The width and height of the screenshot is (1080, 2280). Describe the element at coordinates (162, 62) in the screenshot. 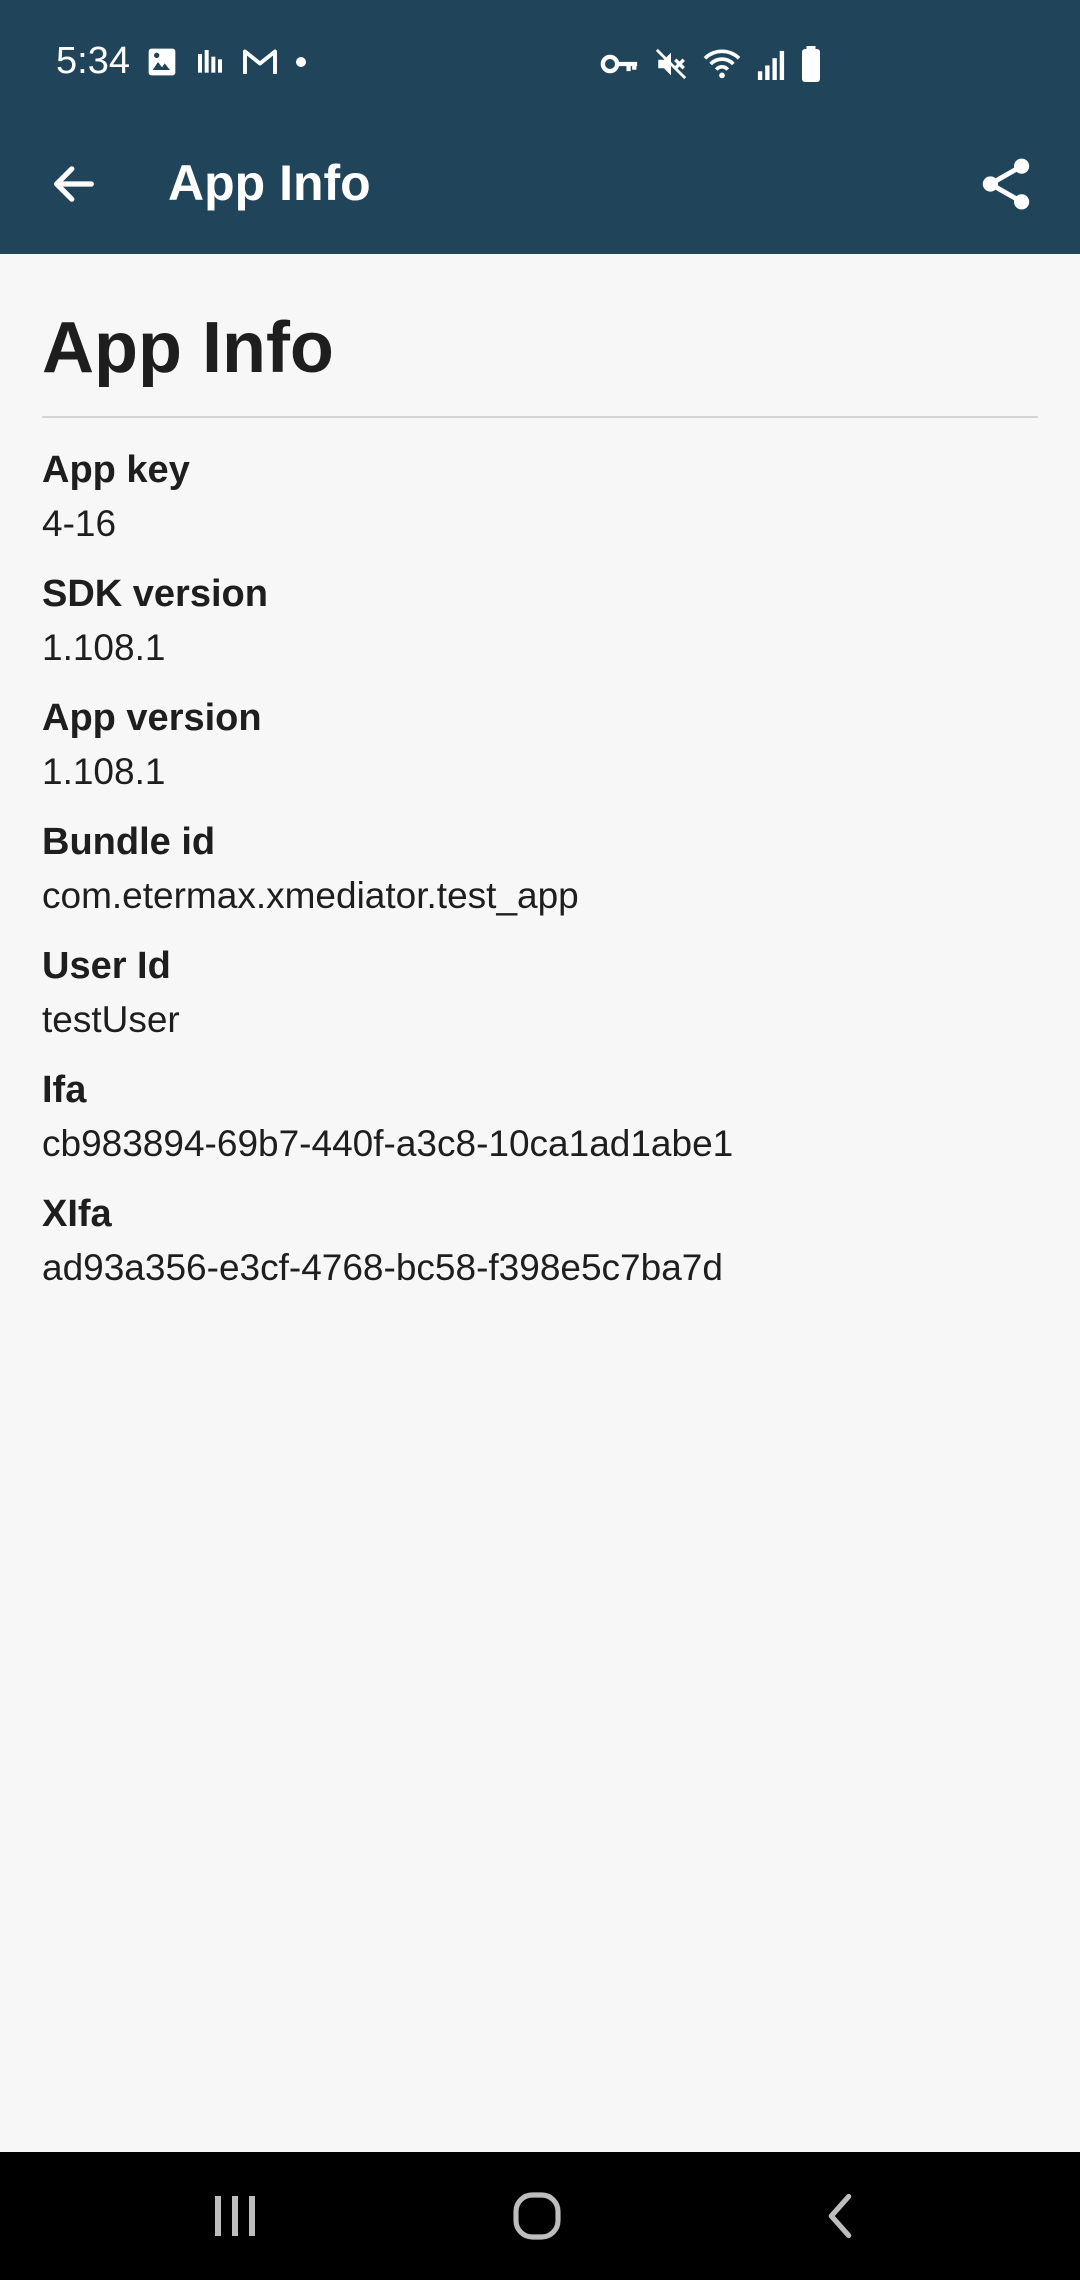

I see `image-icon` at that location.